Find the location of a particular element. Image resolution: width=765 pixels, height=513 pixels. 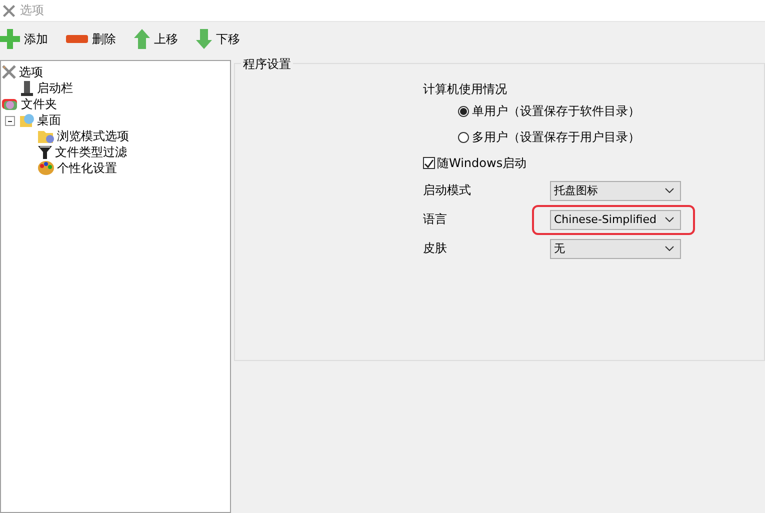

field-label: 启动模式 is located at coordinates (447, 190).